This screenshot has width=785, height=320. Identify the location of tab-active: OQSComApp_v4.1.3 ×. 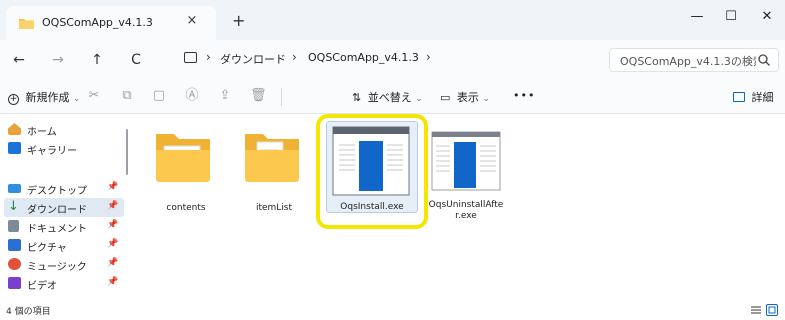
(111, 23).